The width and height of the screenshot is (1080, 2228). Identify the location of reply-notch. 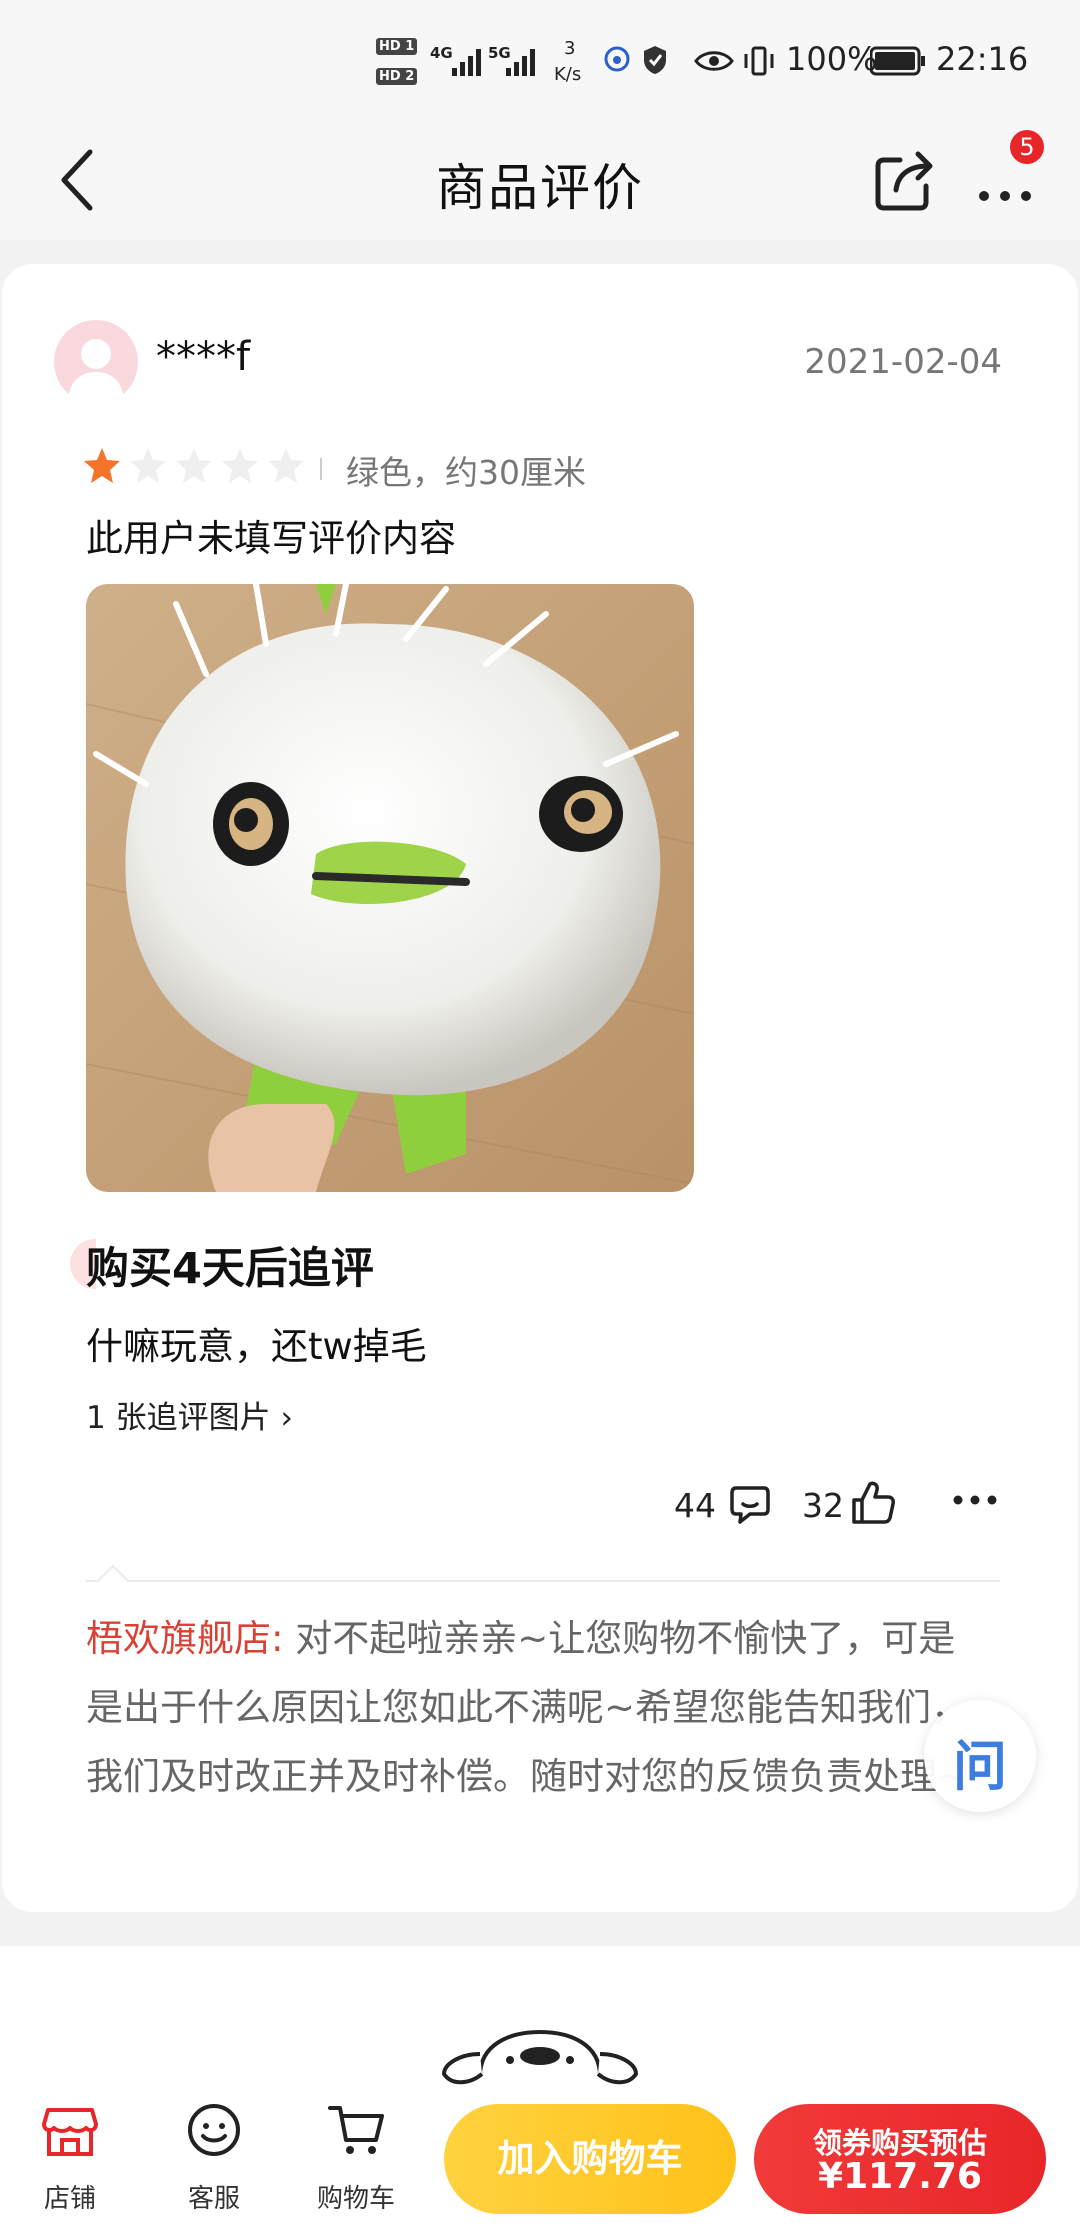
(113, 1580).